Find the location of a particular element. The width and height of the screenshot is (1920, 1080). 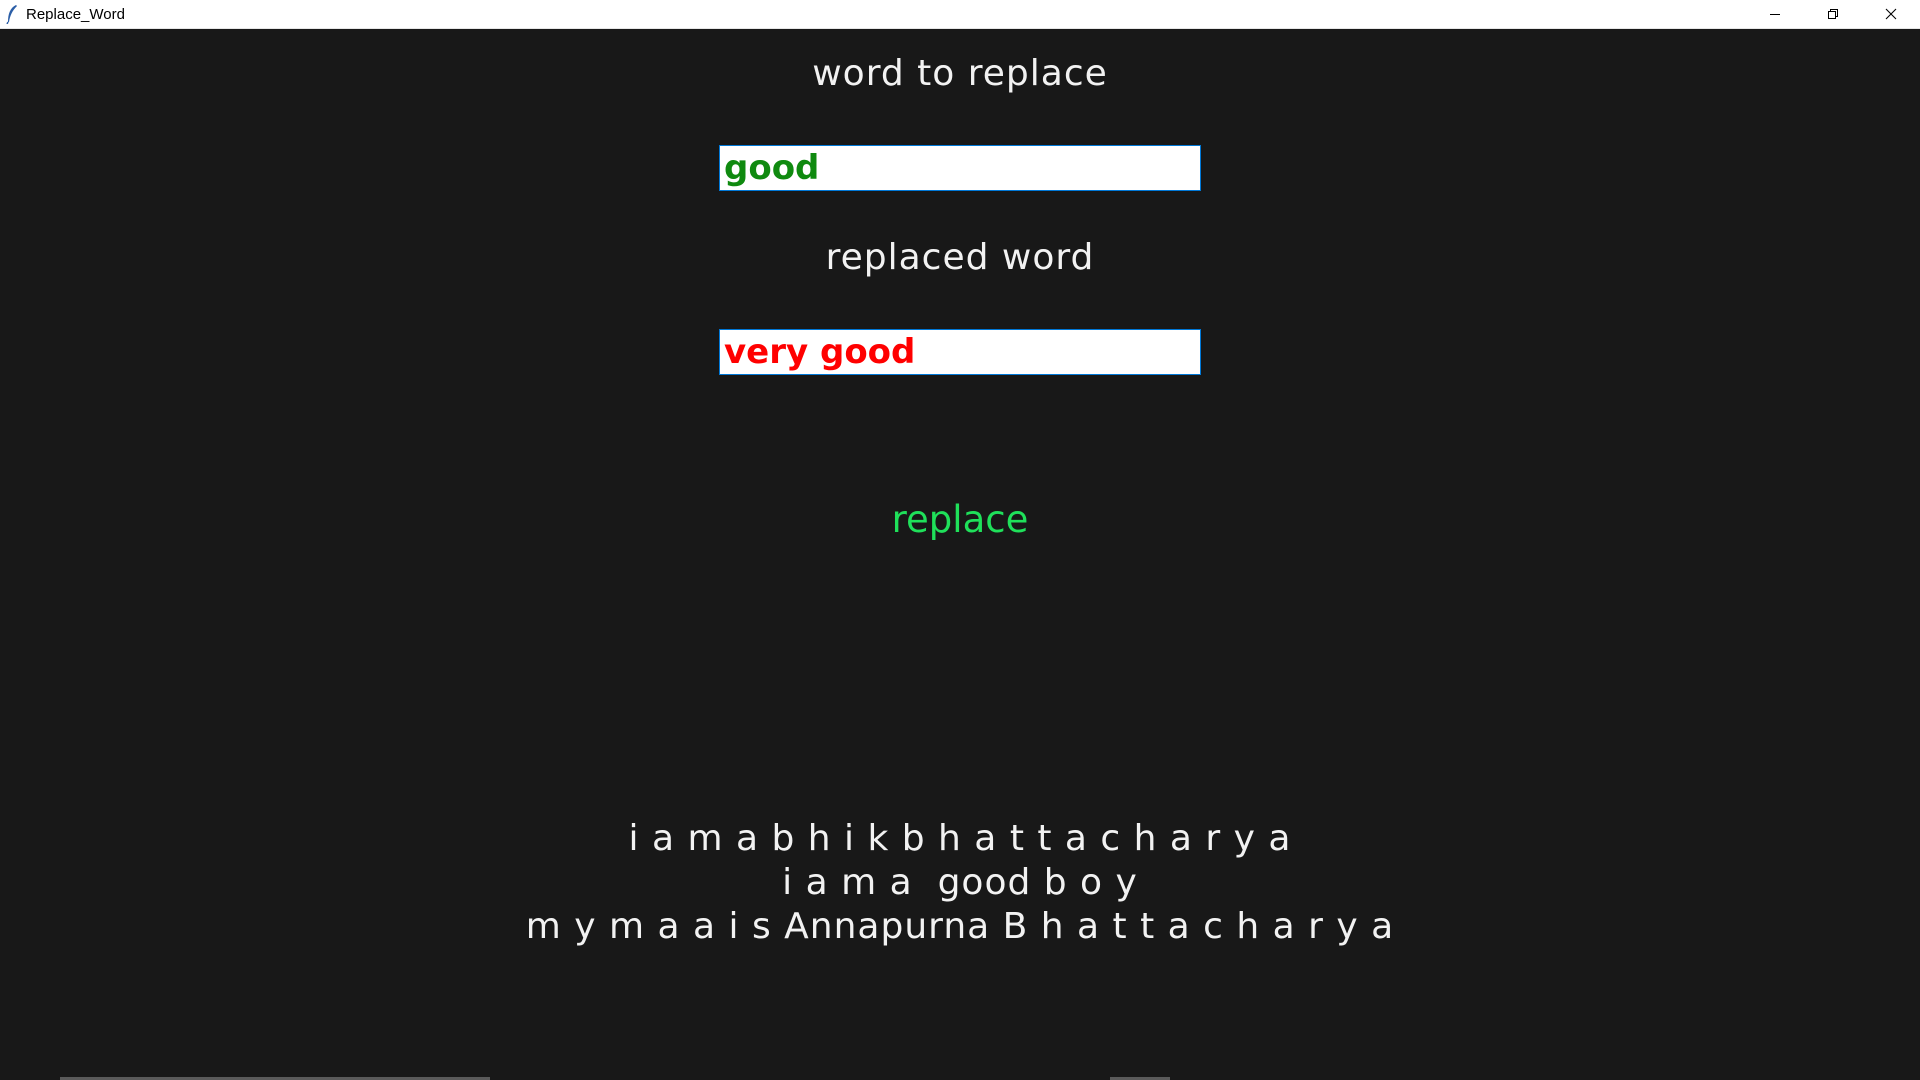

window-title: Replace_Word is located at coordinates (75, 14).